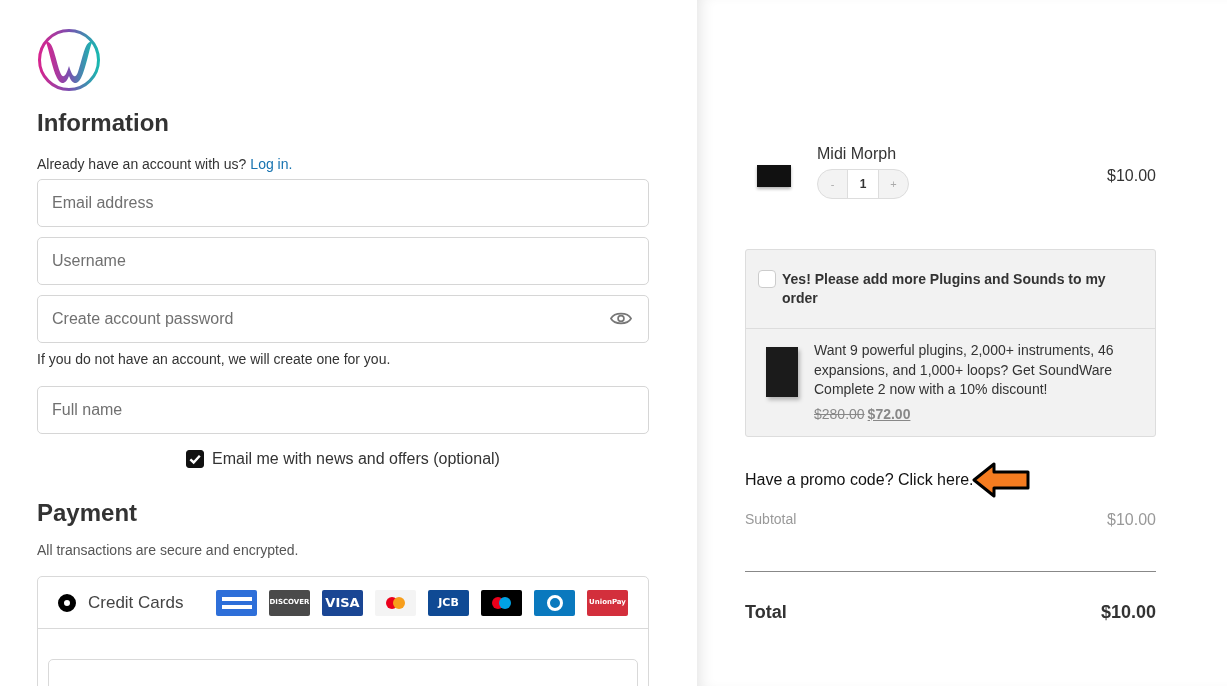 The width and height of the screenshot is (1227, 686). I want to click on upsell-label: Yes! Please add more Plugins and Sounds to my order, so click(944, 289).